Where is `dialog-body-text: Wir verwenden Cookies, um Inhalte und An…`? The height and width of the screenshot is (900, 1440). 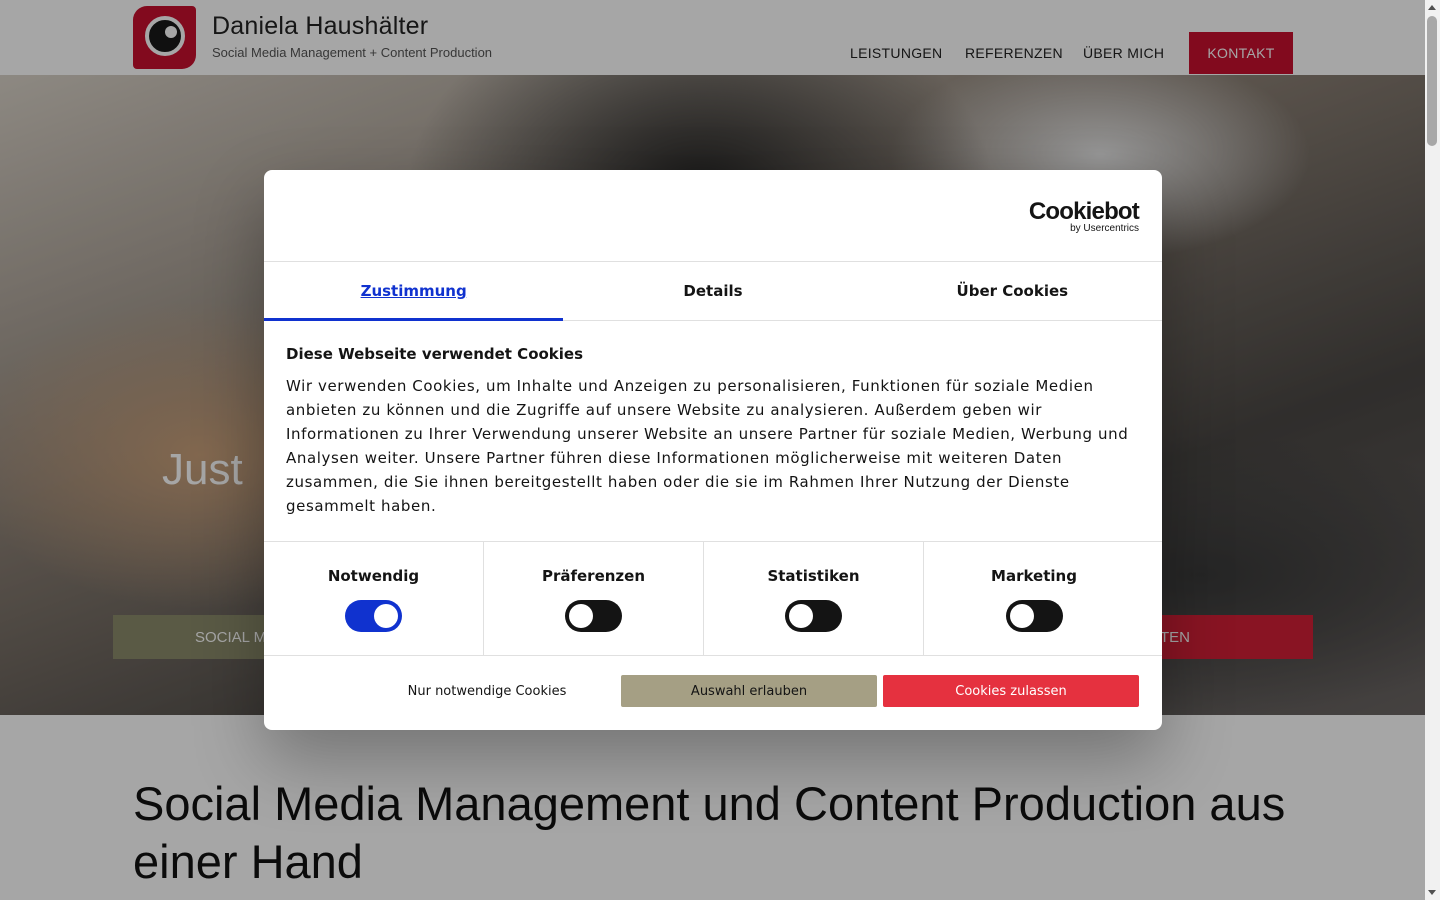 dialog-body-text: Wir verwenden Cookies, um Inhalte und An… is located at coordinates (707, 446).